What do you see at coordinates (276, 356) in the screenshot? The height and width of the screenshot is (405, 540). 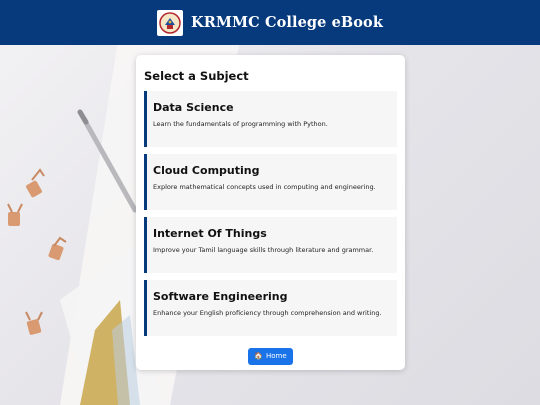 I see `home-button-label: Home` at bounding box center [276, 356].